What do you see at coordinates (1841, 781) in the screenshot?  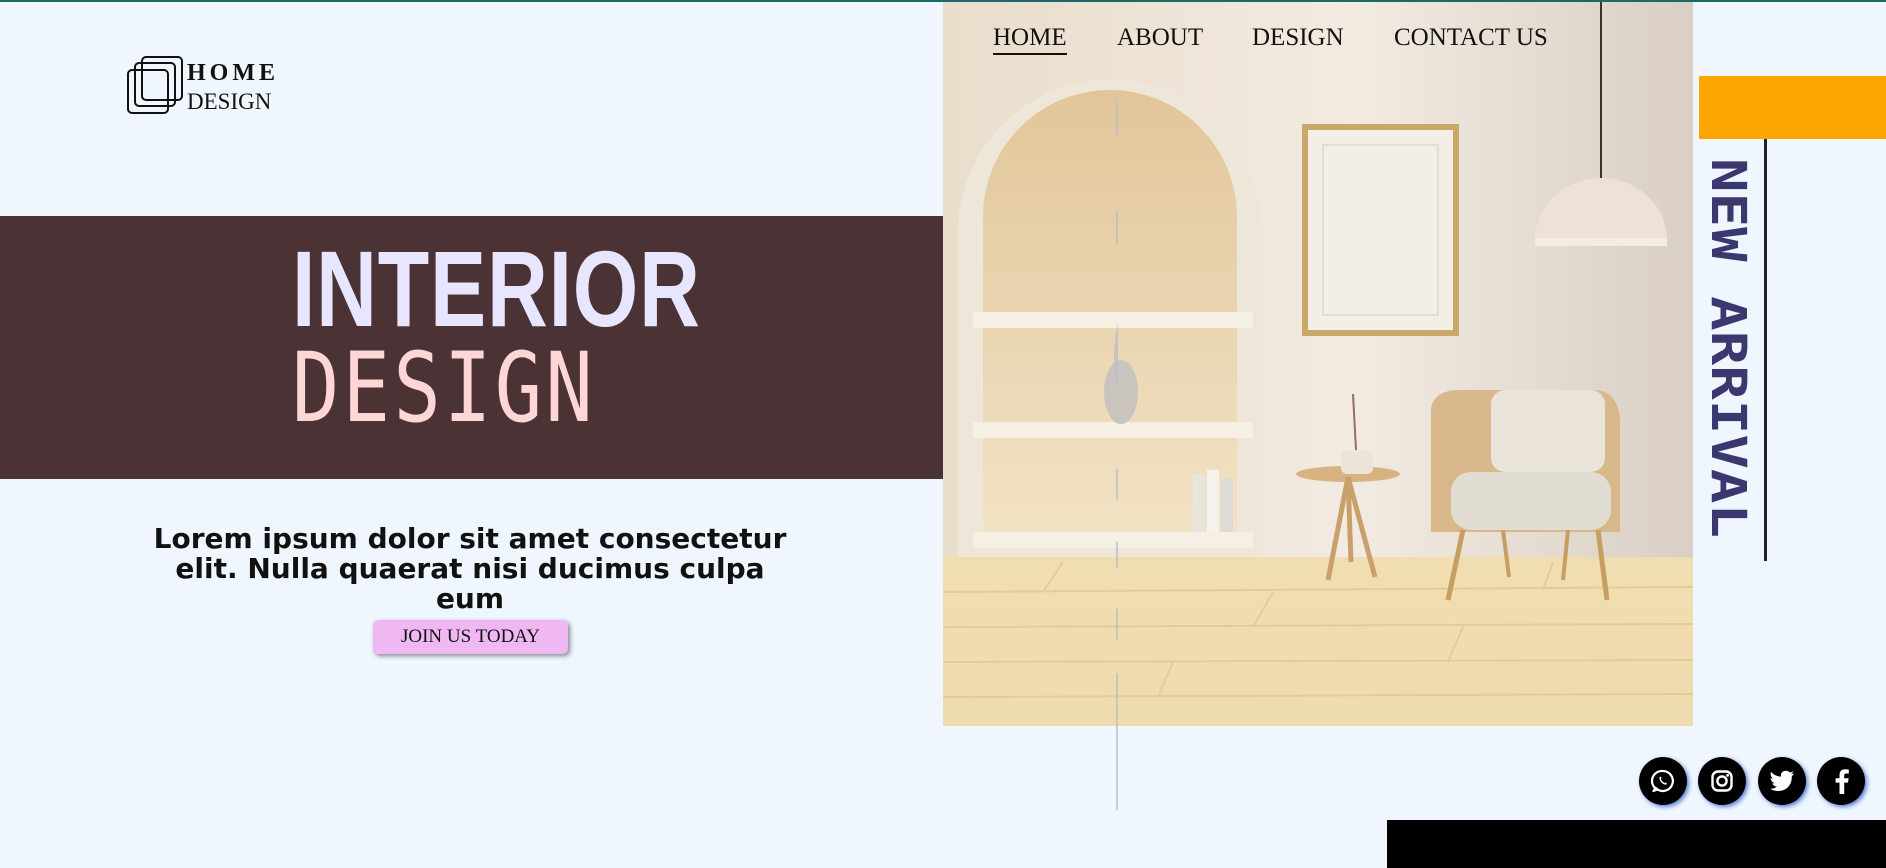 I see `facebook-icon` at bounding box center [1841, 781].